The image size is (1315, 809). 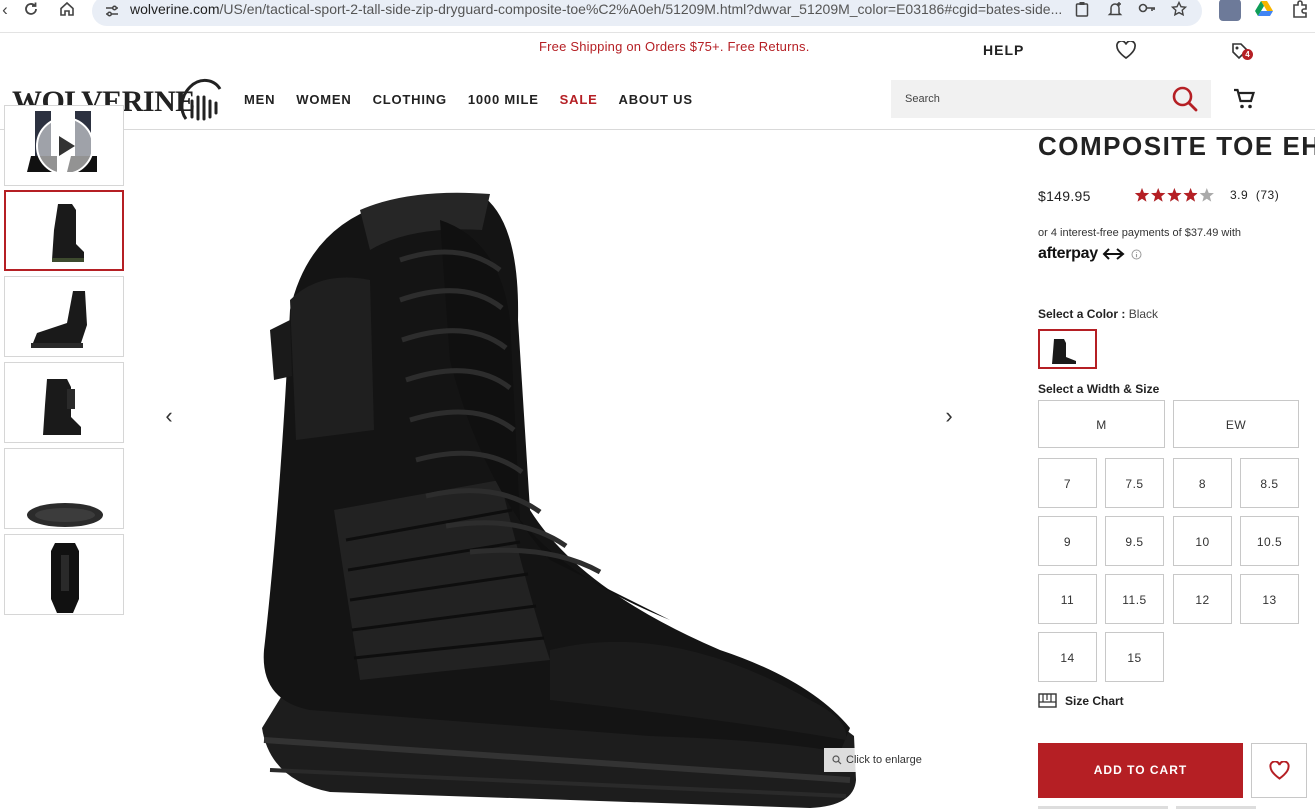 I want to click on prev-image-chevron-left-icon: ‹, so click(x=169, y=416).